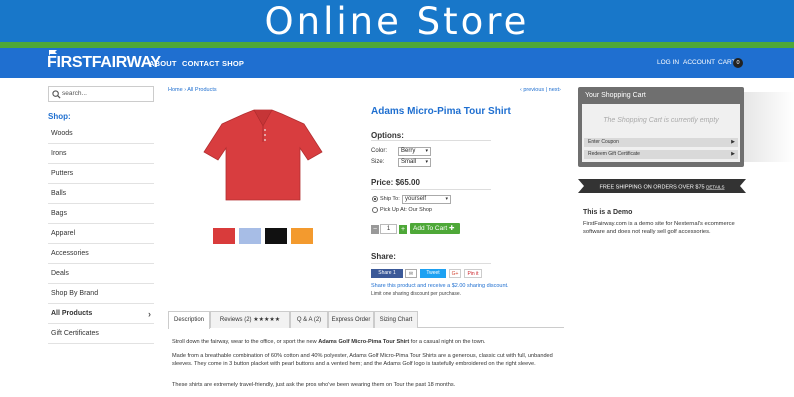 The height and width of the screenshot is (397, 794). Describe the element at coordinates (411, 273) in the screenshot. I see `email-share-button: ✉` at that location.